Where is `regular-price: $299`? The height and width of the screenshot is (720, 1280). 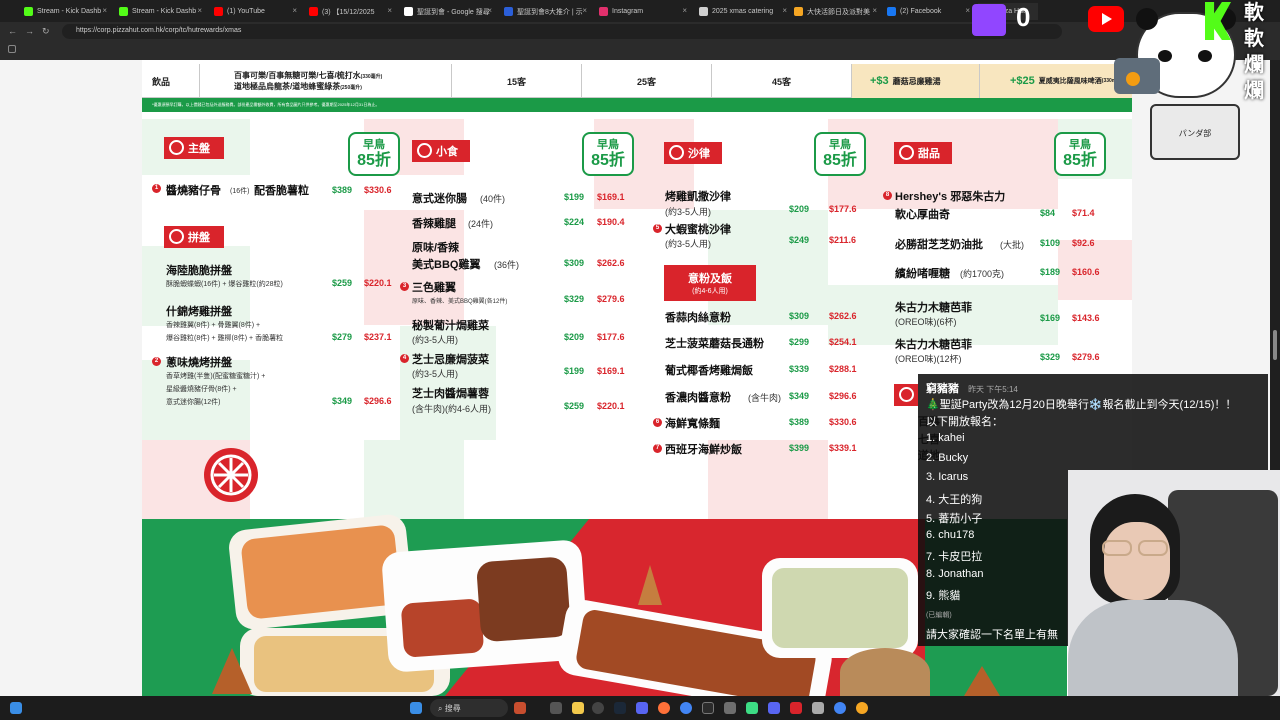
regular-price: $299 is located at coordinates (799, 342).